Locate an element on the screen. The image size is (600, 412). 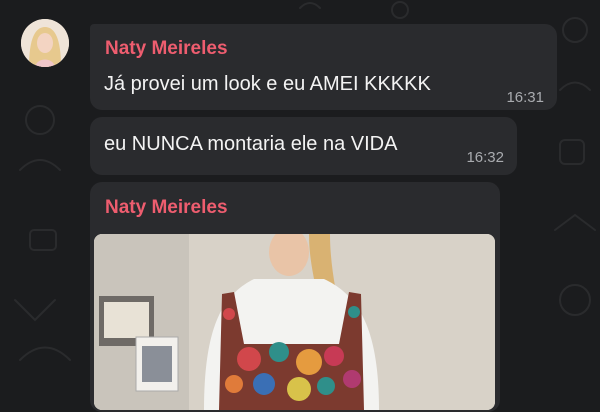
sender-avatar is located at coordinates (45, 43).